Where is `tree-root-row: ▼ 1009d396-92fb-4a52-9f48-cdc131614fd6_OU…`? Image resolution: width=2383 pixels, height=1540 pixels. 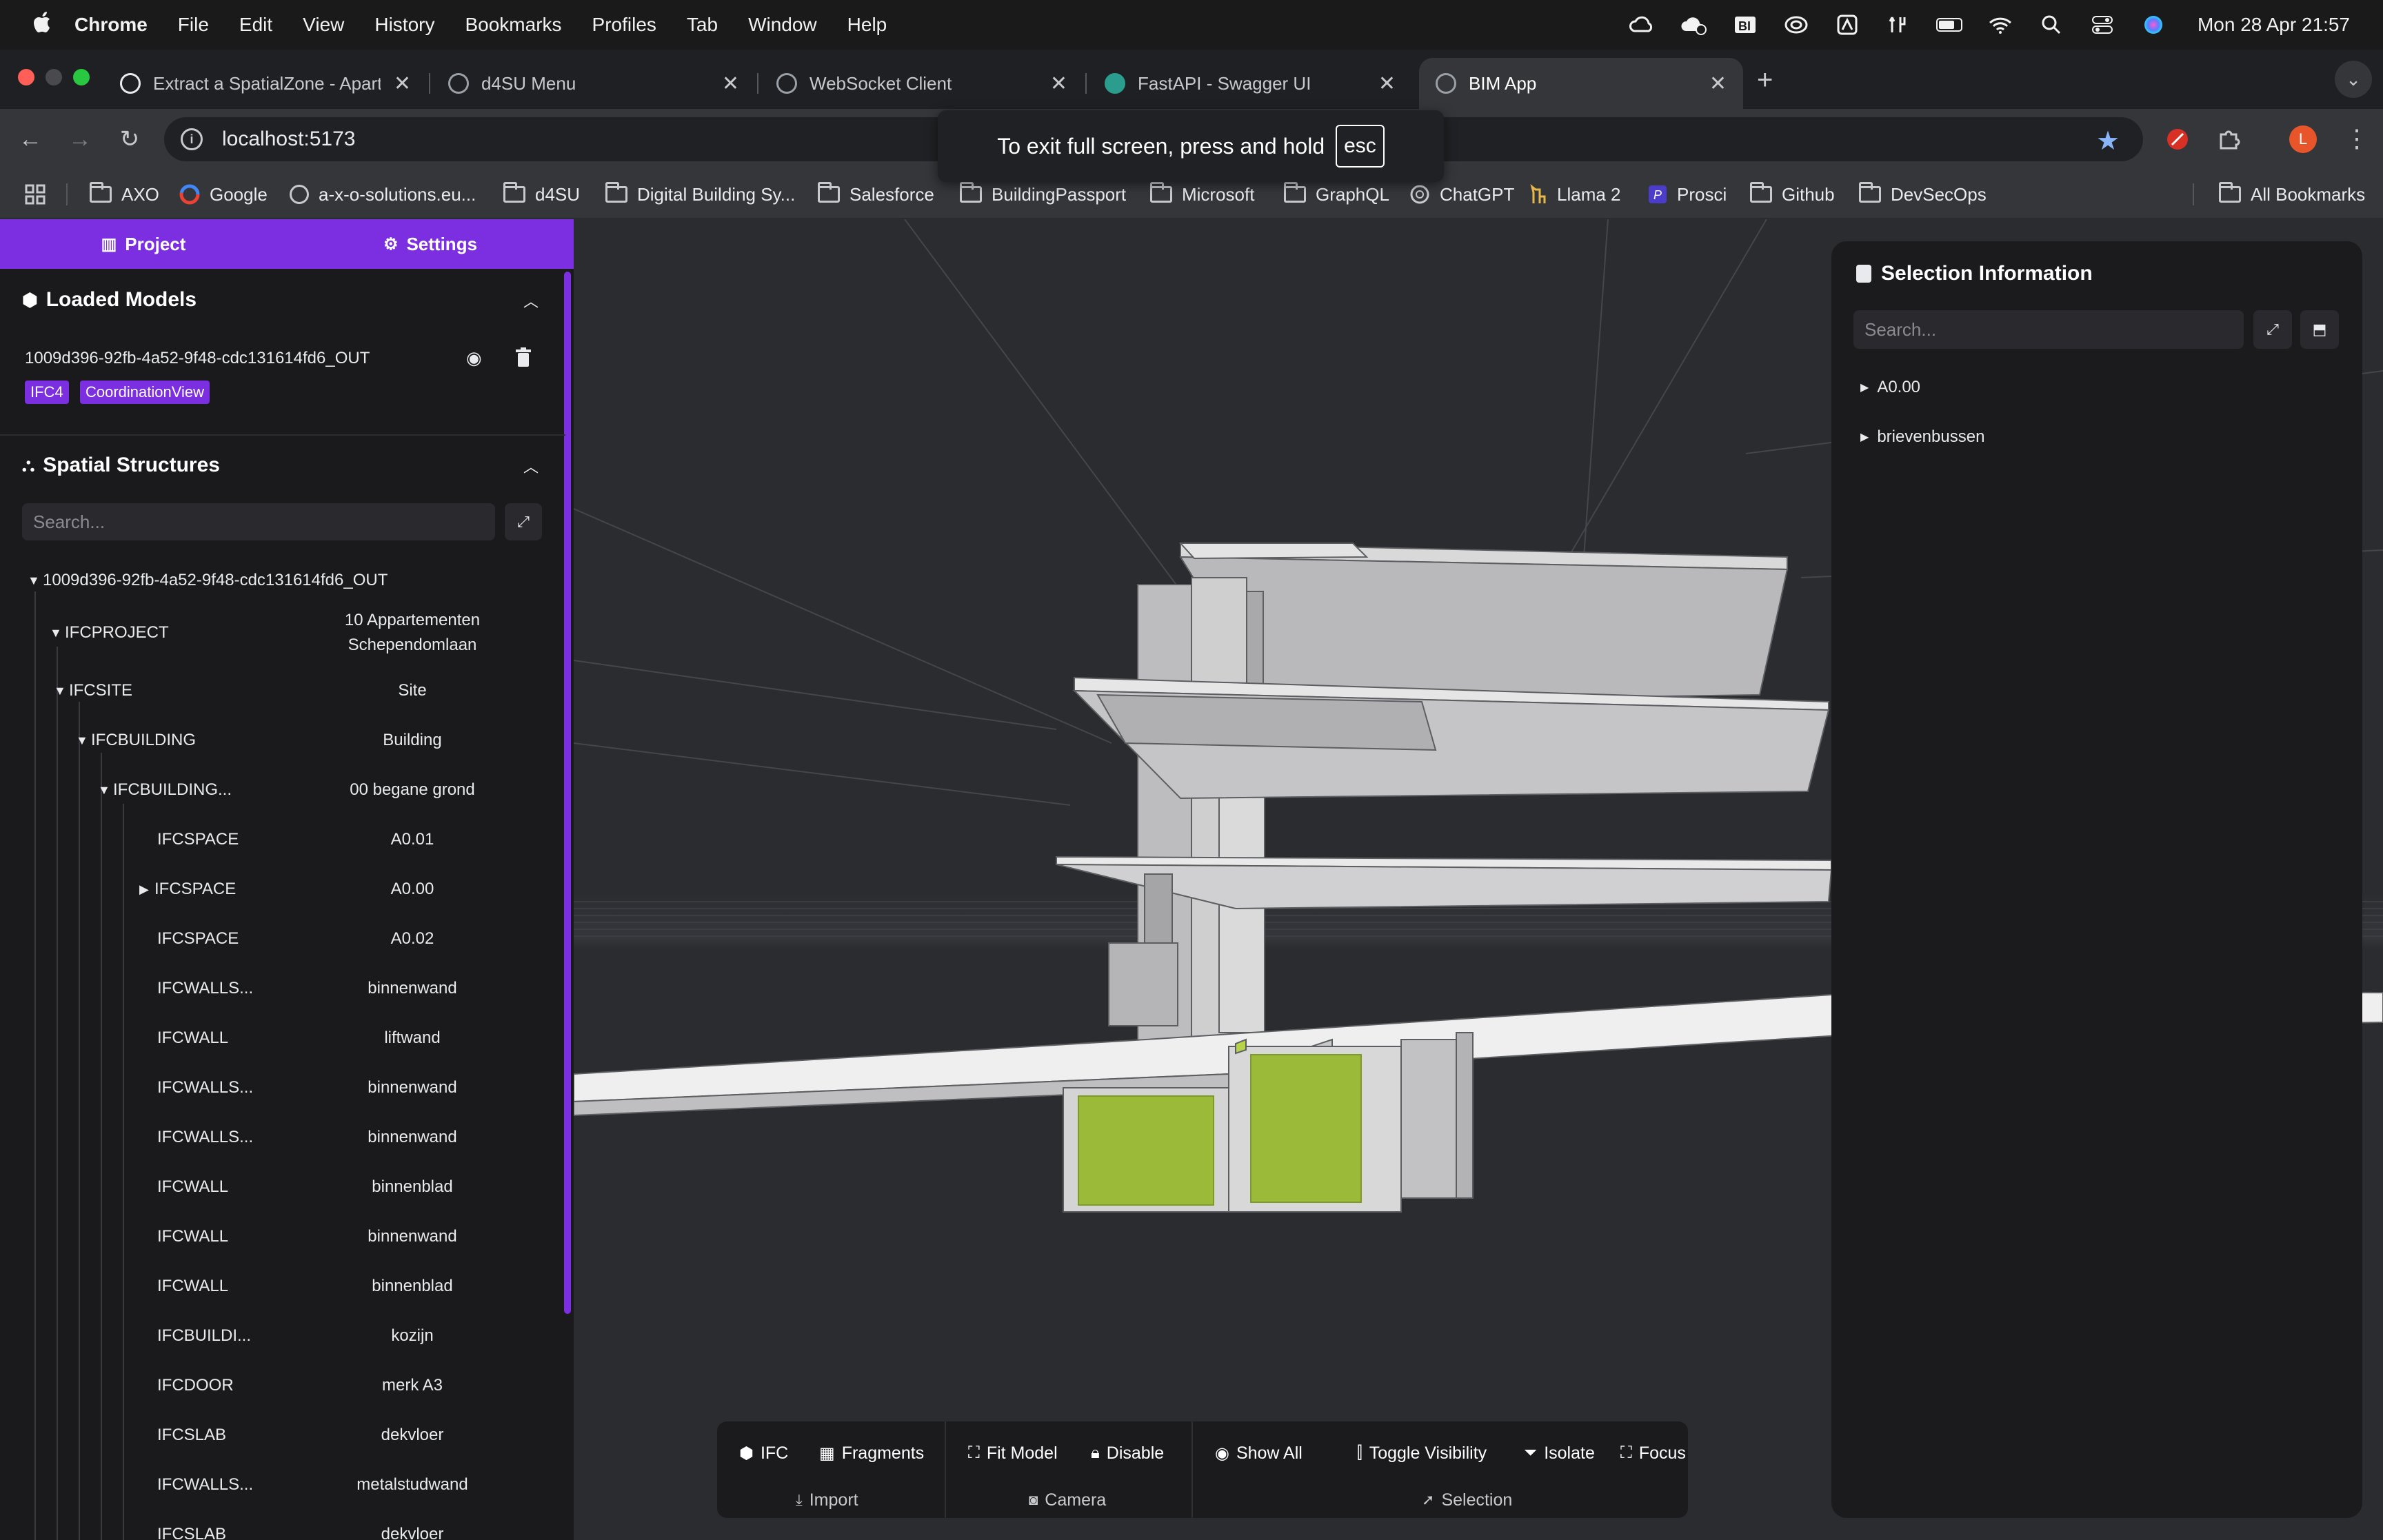 tree-root-row: ▼ 1009d396-92fb-4a52-9f48-cdc131614fd6_OU… is located at coordinates (282, 580).